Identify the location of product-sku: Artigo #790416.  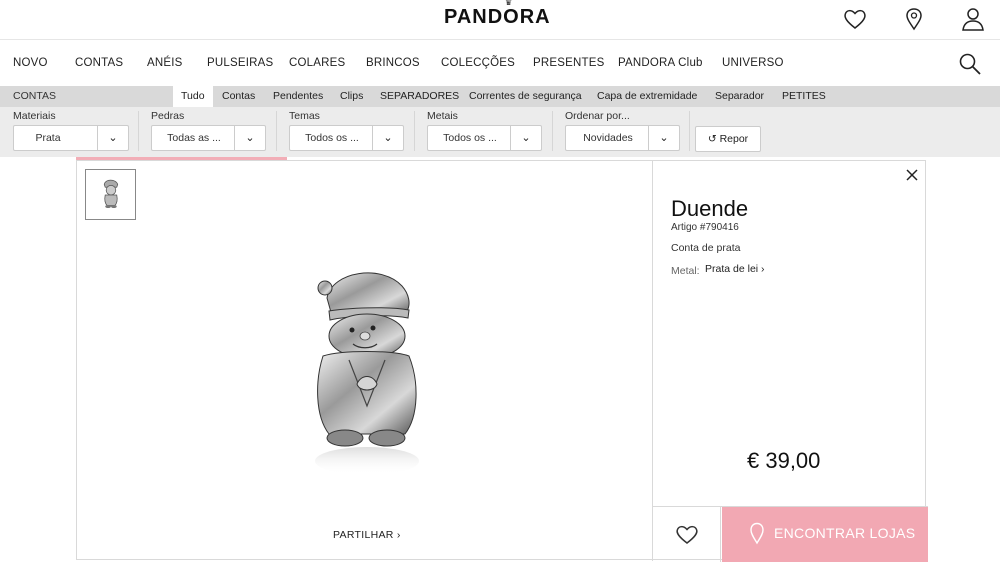
(705, 227).